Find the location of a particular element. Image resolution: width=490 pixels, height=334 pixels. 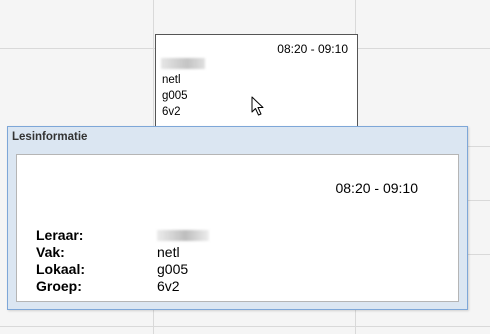

group-label: Groep: is located at coordinates (59, 286).